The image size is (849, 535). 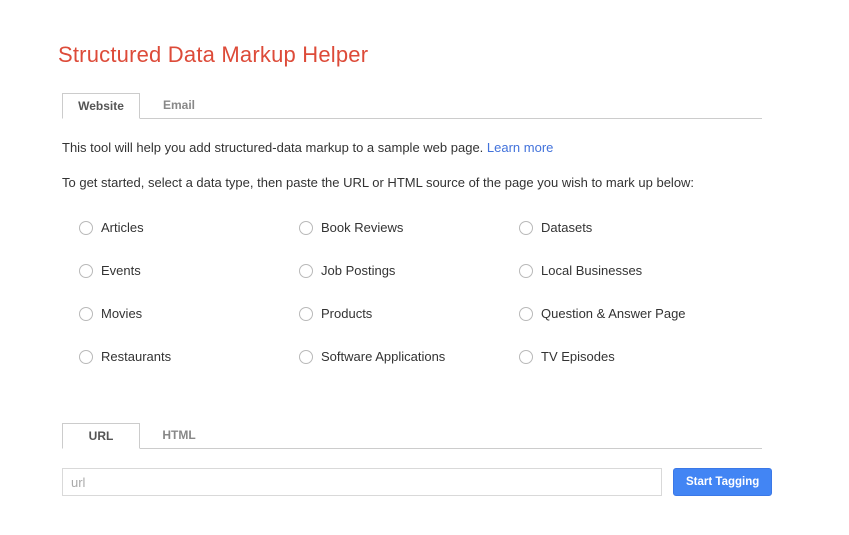 I want to click on url-input-row: Start Tagging, so click(x=455, y=482).